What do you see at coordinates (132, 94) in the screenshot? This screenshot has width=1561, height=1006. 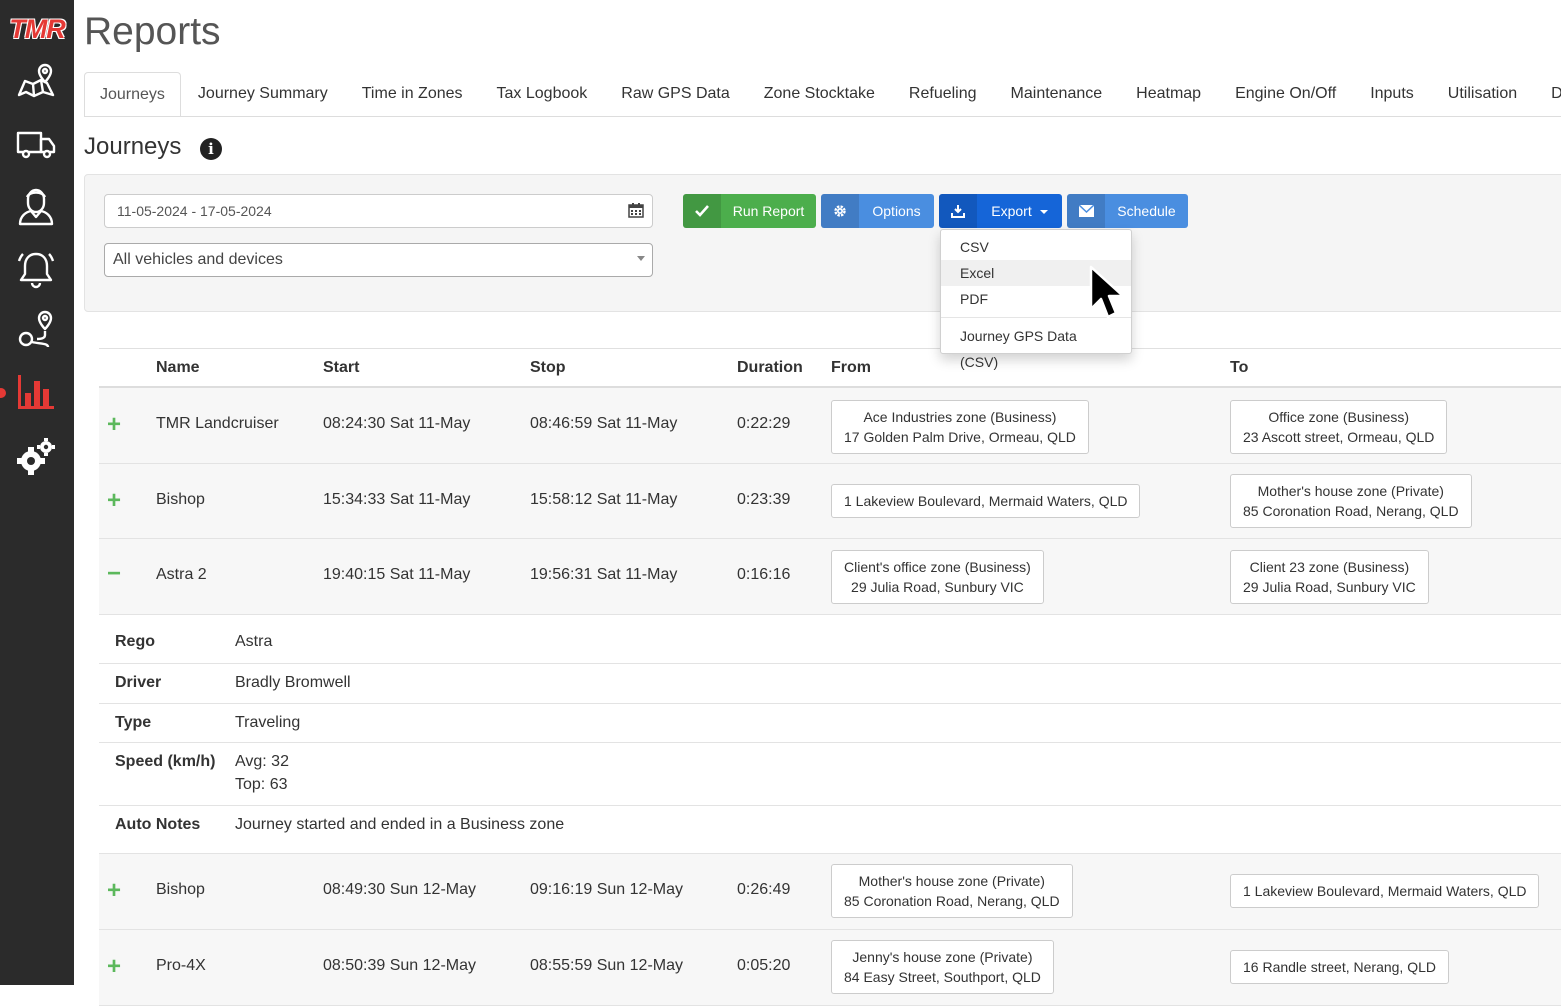 I see `tab-journeys: Journeys` at bounding box center [132, 94].